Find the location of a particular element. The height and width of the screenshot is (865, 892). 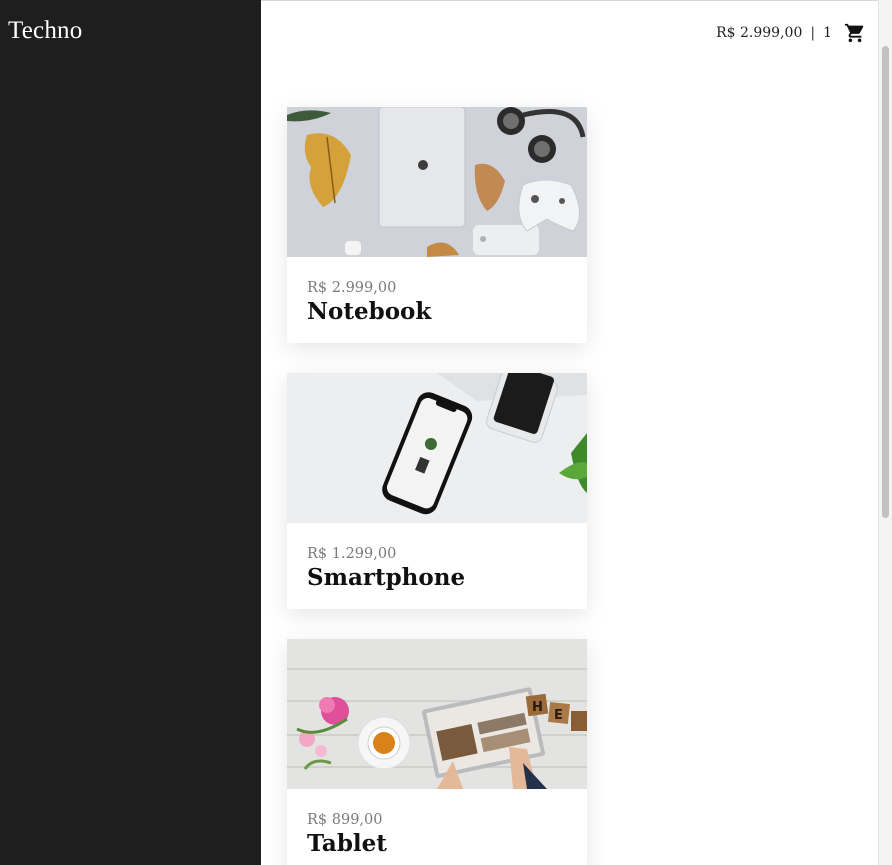

product-info: R$ 899,00 Tablet is located at coordinates (437, 823).